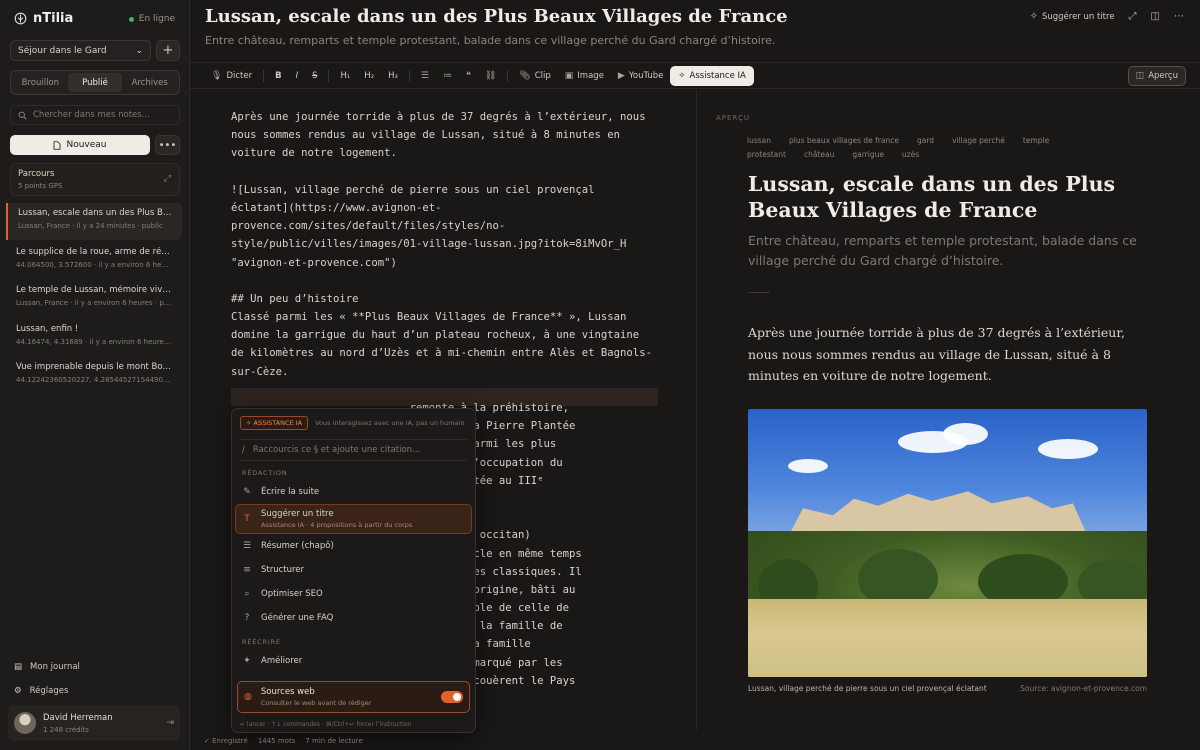  What do you see at coordinates (353, 492) in the screenshot?
I see `menu-item-continue: ✎ Écrire la suite` at bounding box center [353, 492].